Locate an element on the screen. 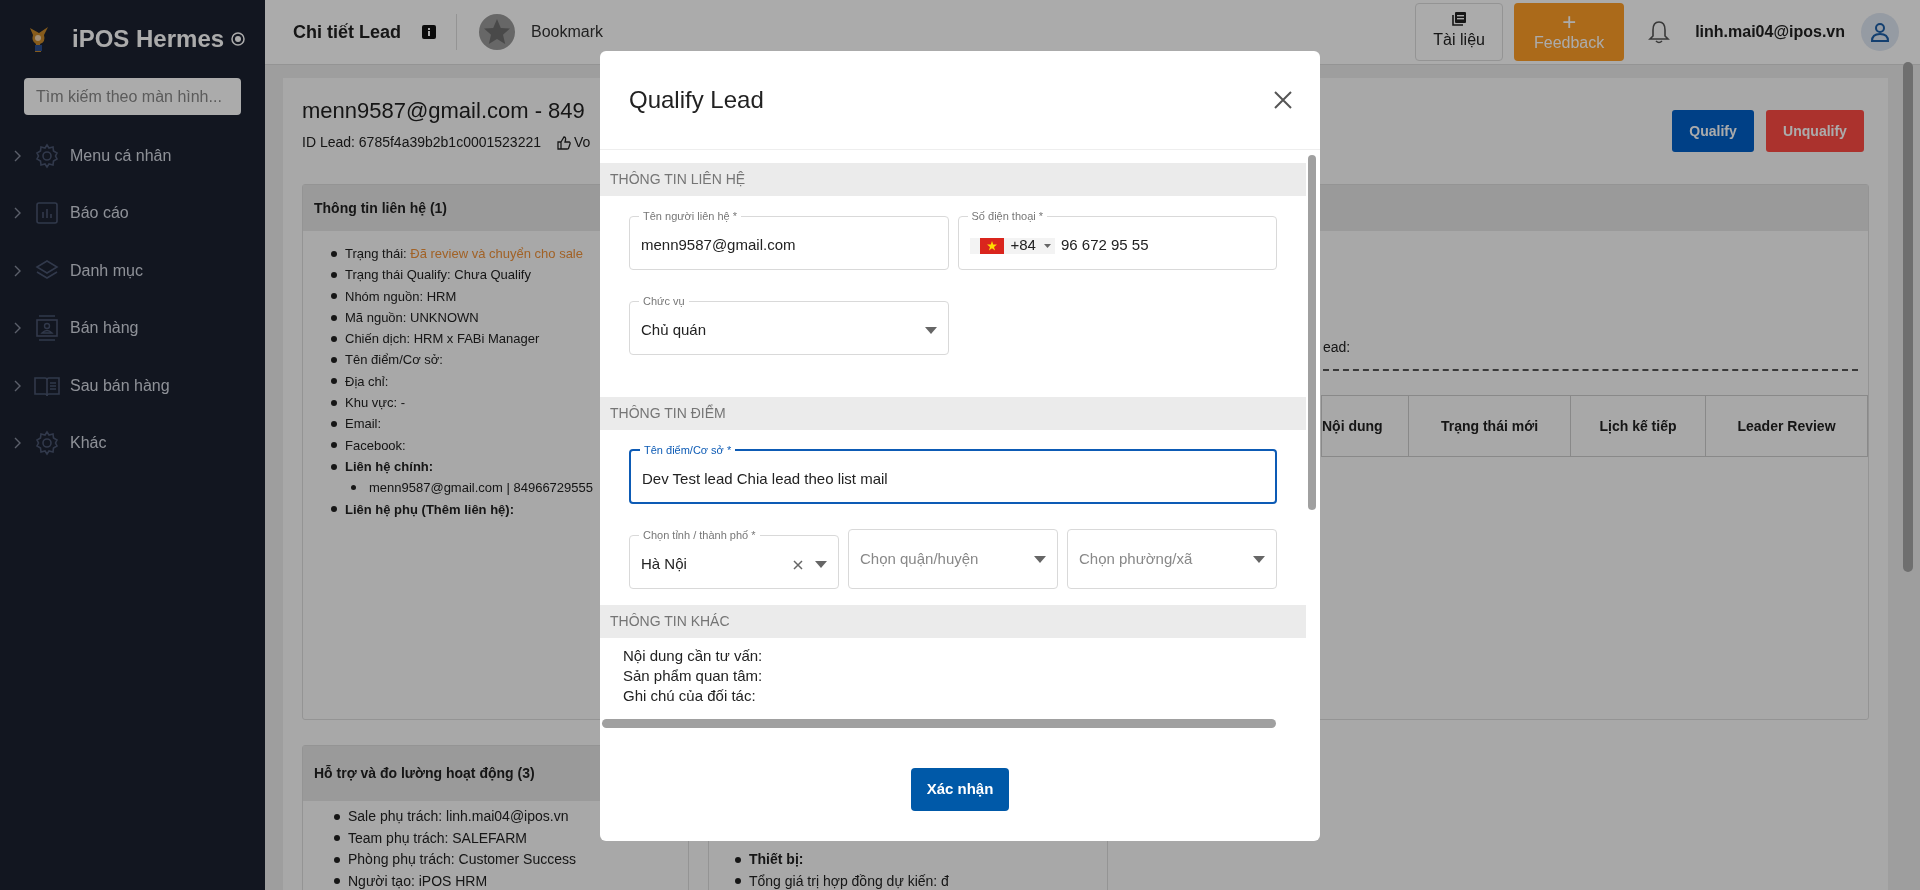  documents-button: Tài liệu is located at coordinates (1459, 32).